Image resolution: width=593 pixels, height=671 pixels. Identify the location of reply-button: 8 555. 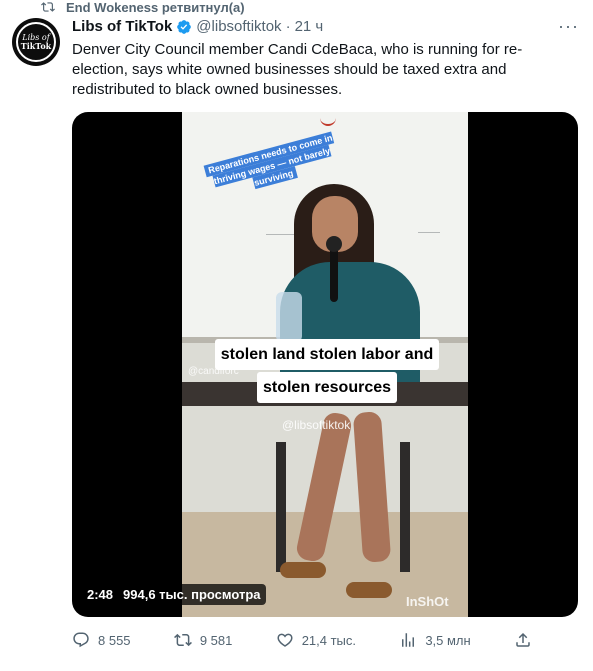
(101, 640).